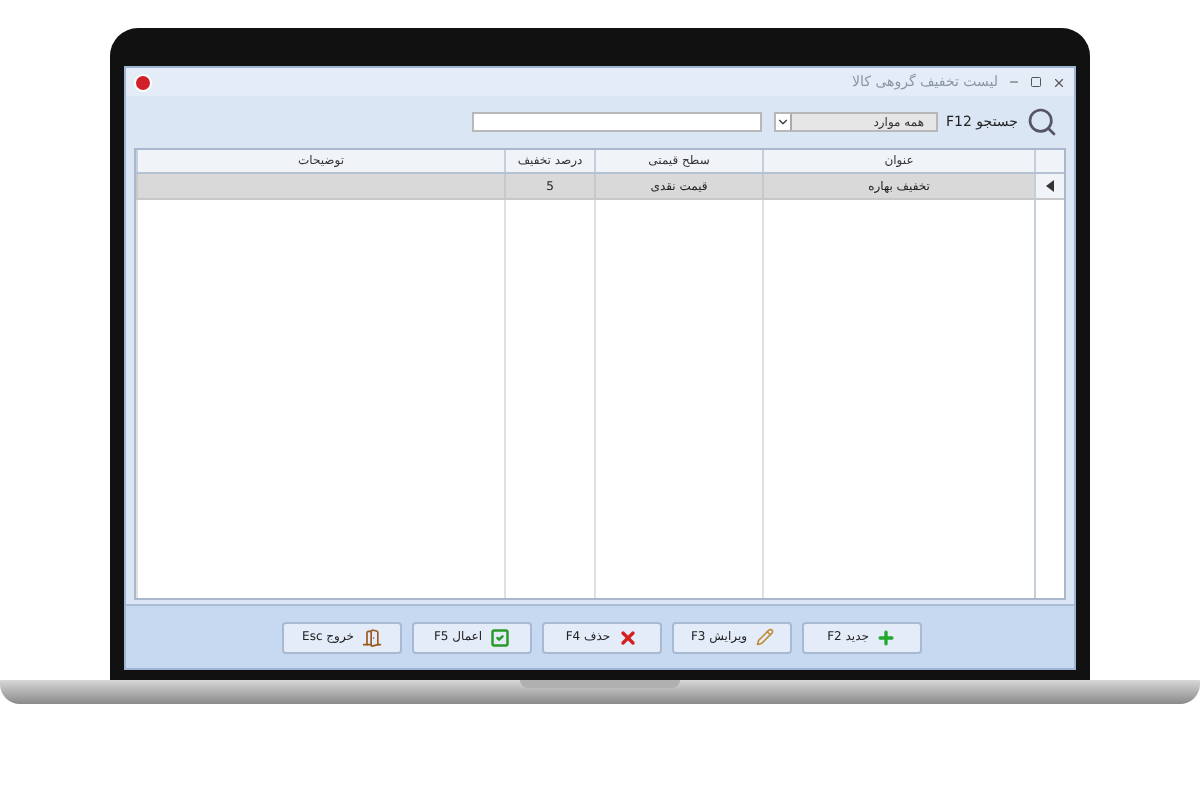 This screenshot has width=1200, height=800. What do you see at coordinates (371, 637) in the screenshot?
I see `door-icon` at bounding box center [371, 637].